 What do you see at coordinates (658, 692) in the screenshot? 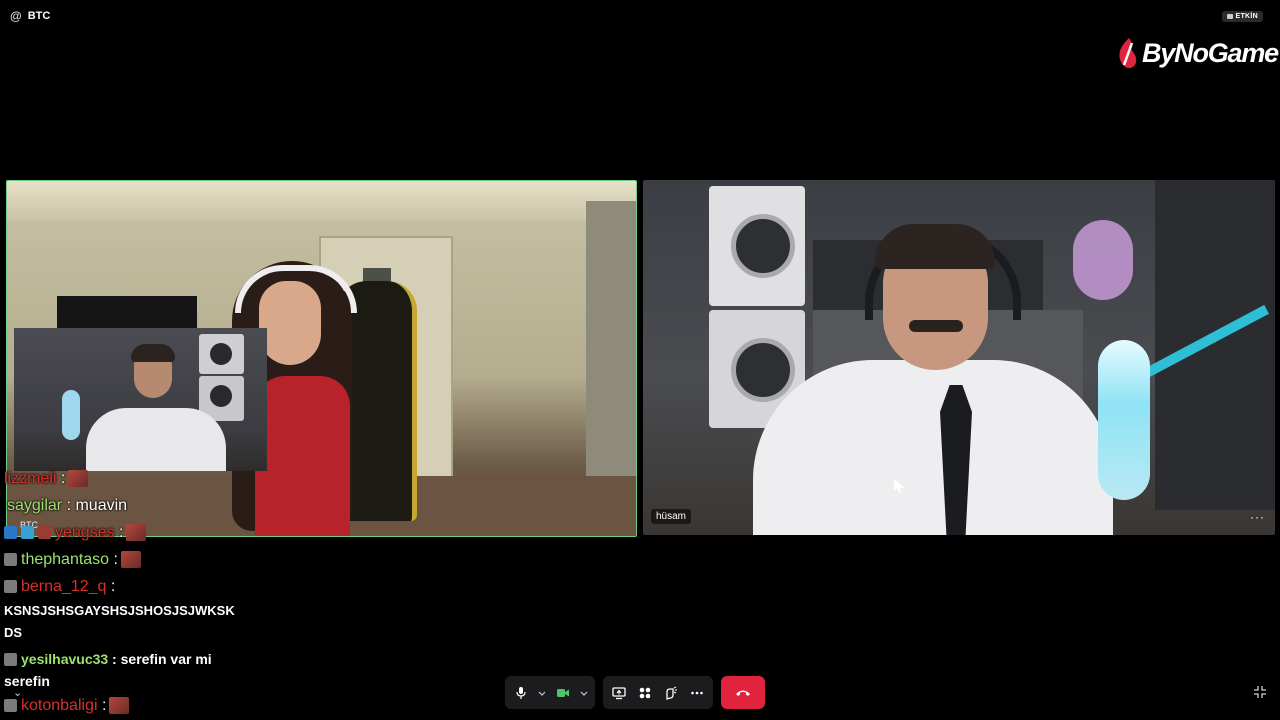
I see `activity-control-group` at bounding box center [658, 692].